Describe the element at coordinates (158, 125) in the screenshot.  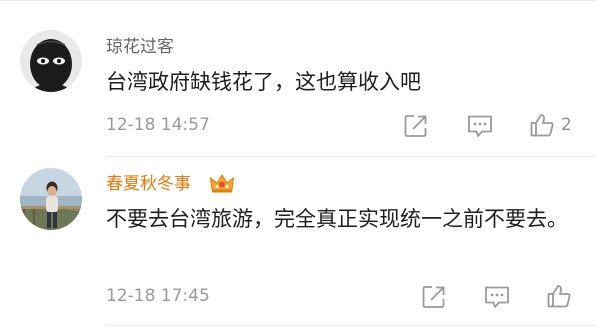
I see `comment-time: 12-18 14:57` at that location.